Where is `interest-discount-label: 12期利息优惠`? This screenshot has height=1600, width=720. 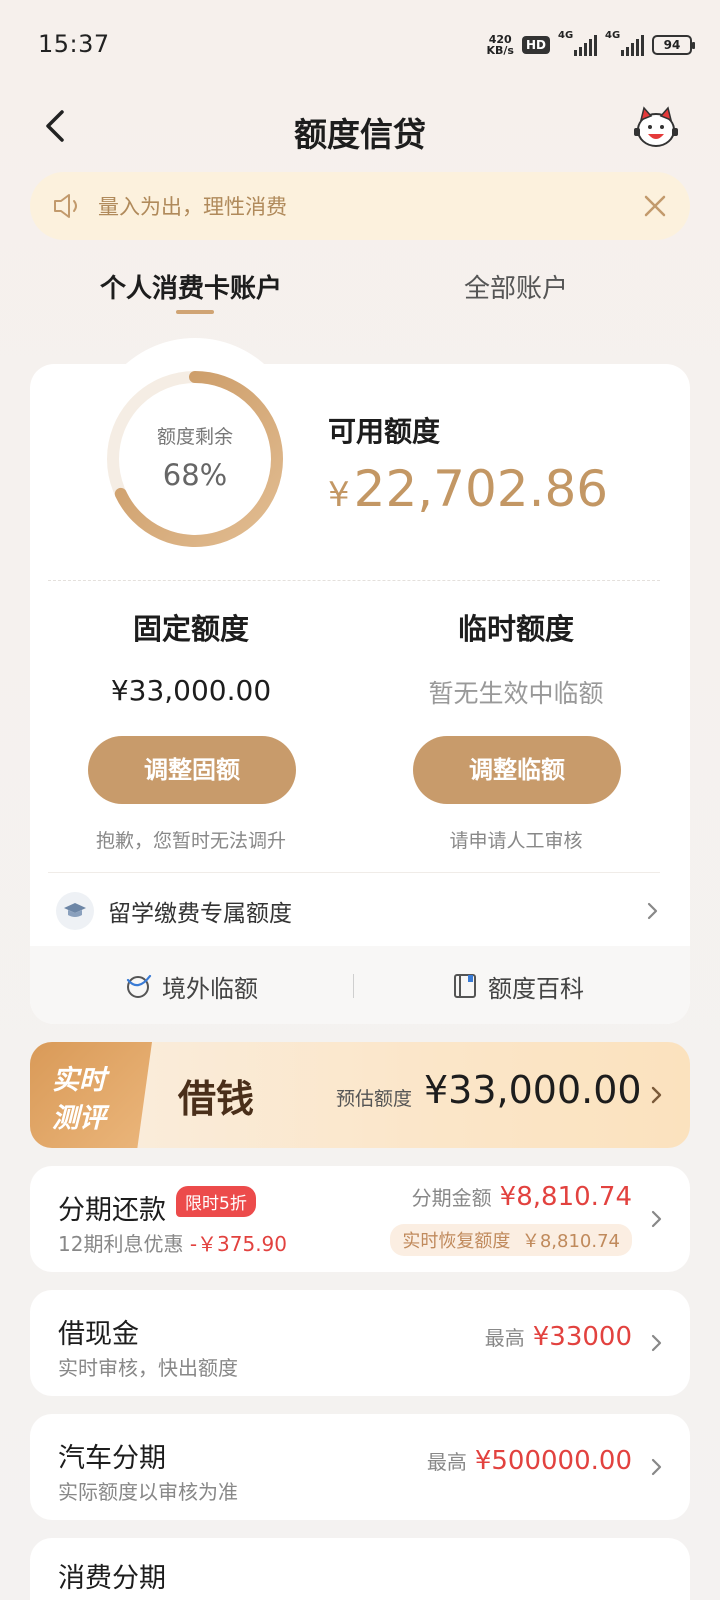
interest-discount-label: 12期利息优惠 is located at coordinates (121, 1244).